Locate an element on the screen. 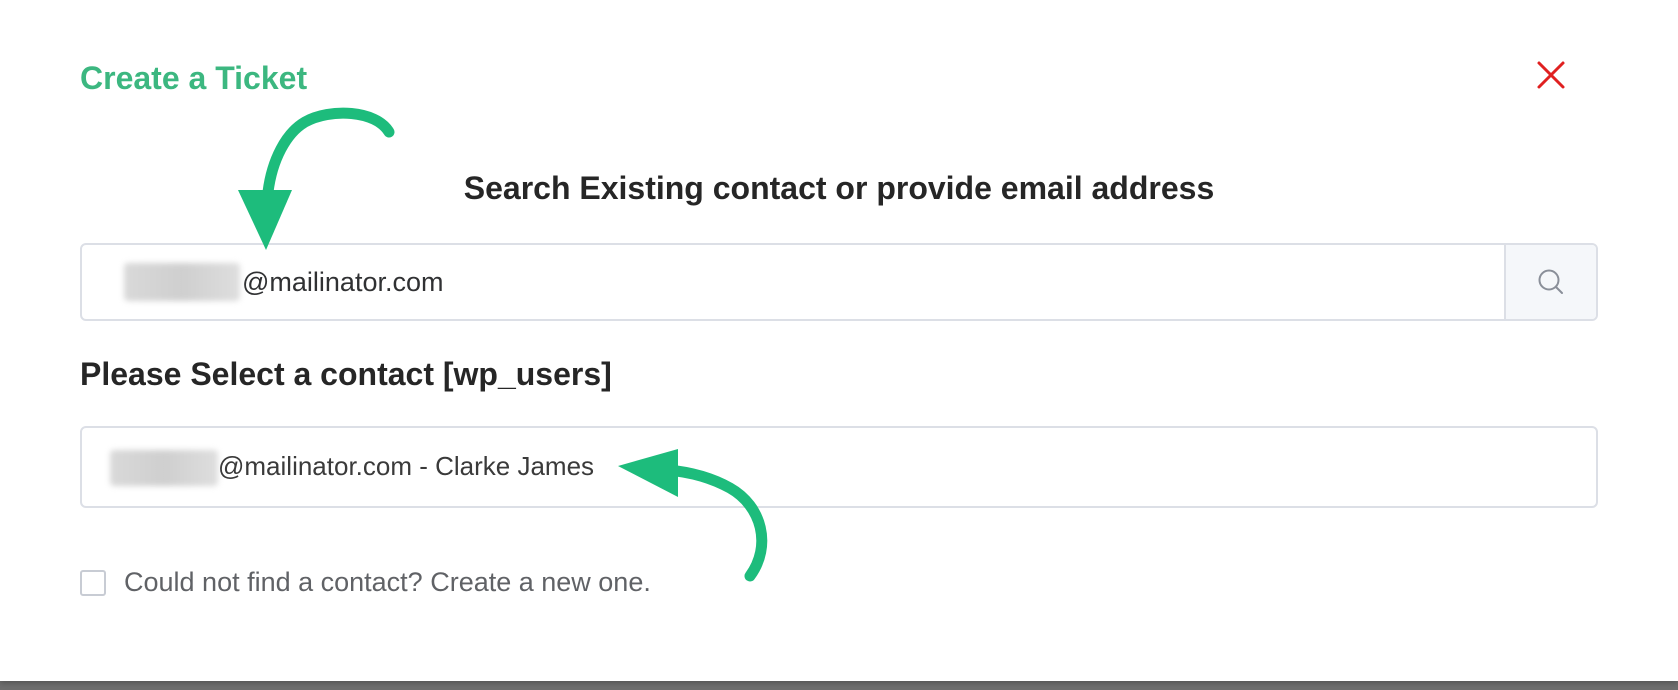 The image size is (1678, 690). search-button is located at coordinates (1550, 282).